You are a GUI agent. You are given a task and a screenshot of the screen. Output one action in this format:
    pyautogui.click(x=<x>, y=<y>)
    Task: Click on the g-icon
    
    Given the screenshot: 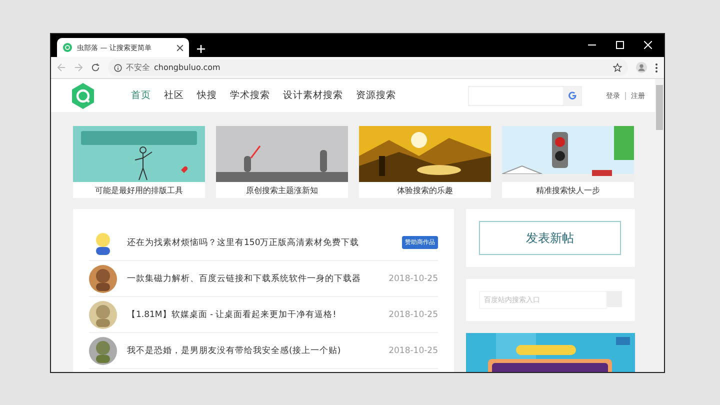 What is the action you would take?
    pyautogui.click(x=572, y=95)
    